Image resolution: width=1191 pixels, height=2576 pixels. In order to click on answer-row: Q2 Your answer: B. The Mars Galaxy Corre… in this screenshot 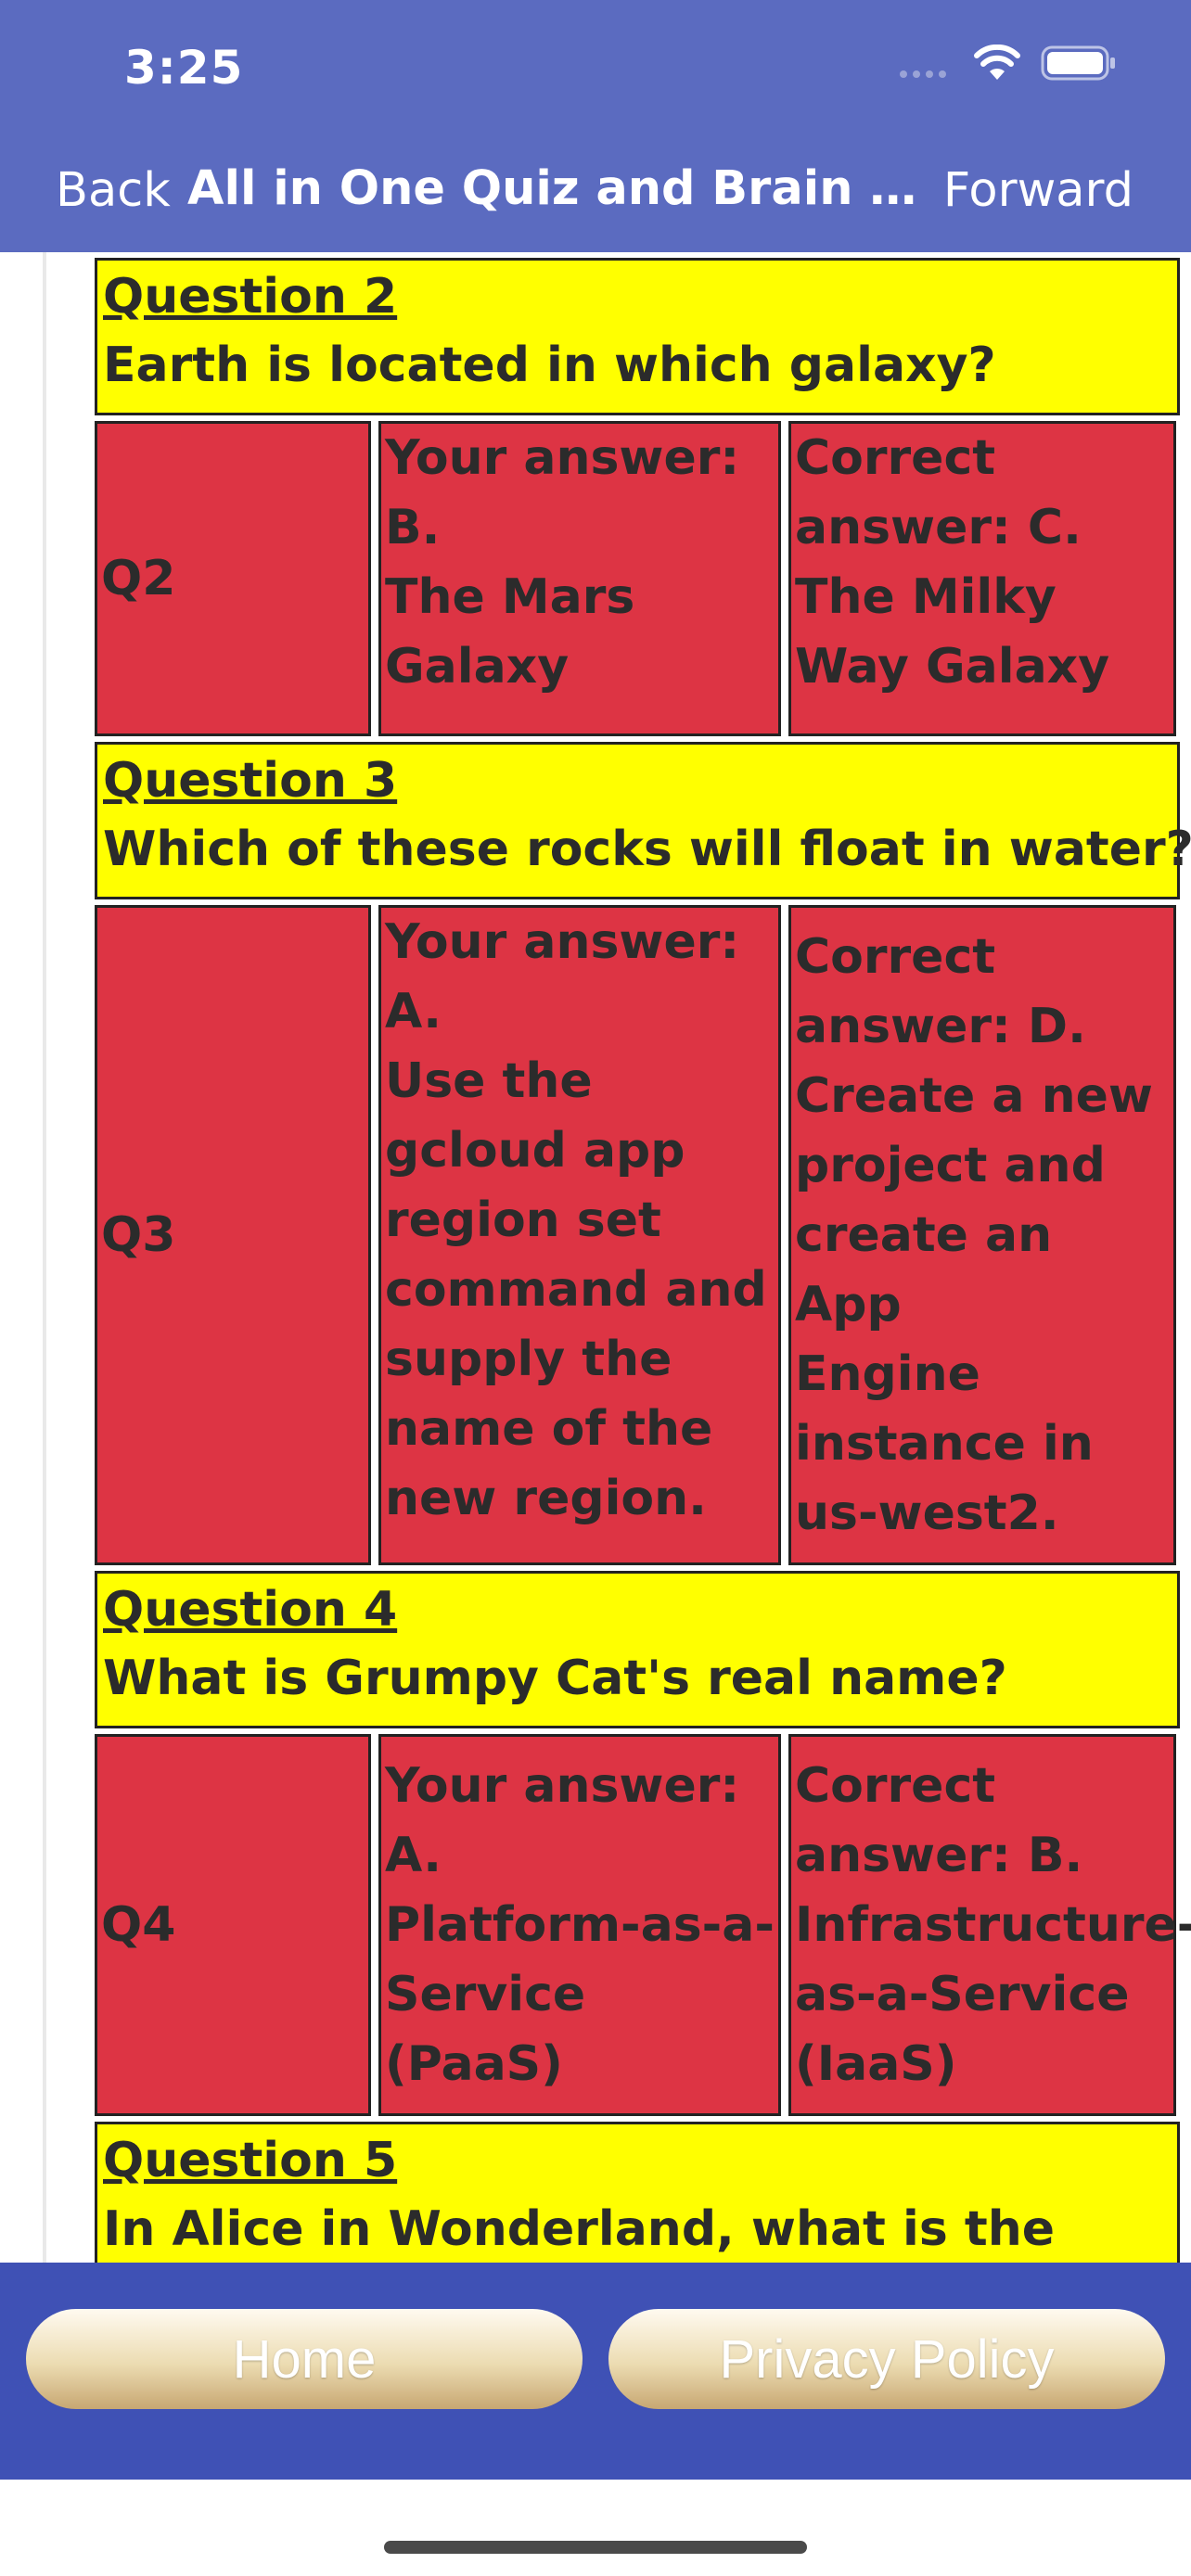, I will do `click(637, 578)`.